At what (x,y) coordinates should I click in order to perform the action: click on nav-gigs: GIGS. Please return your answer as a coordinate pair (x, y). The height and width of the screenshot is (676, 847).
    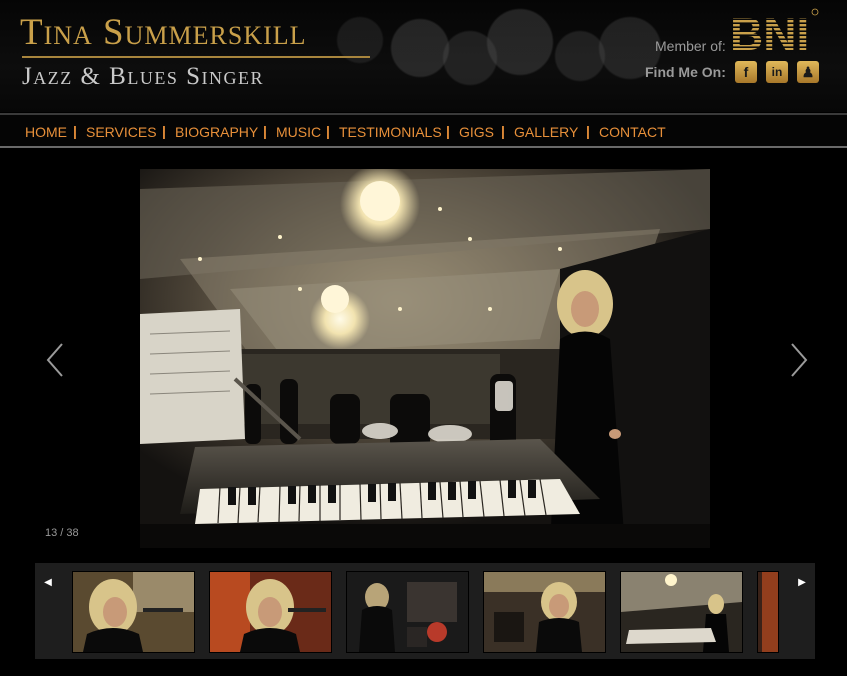
    Looking at the image, I should click on (476, 132).